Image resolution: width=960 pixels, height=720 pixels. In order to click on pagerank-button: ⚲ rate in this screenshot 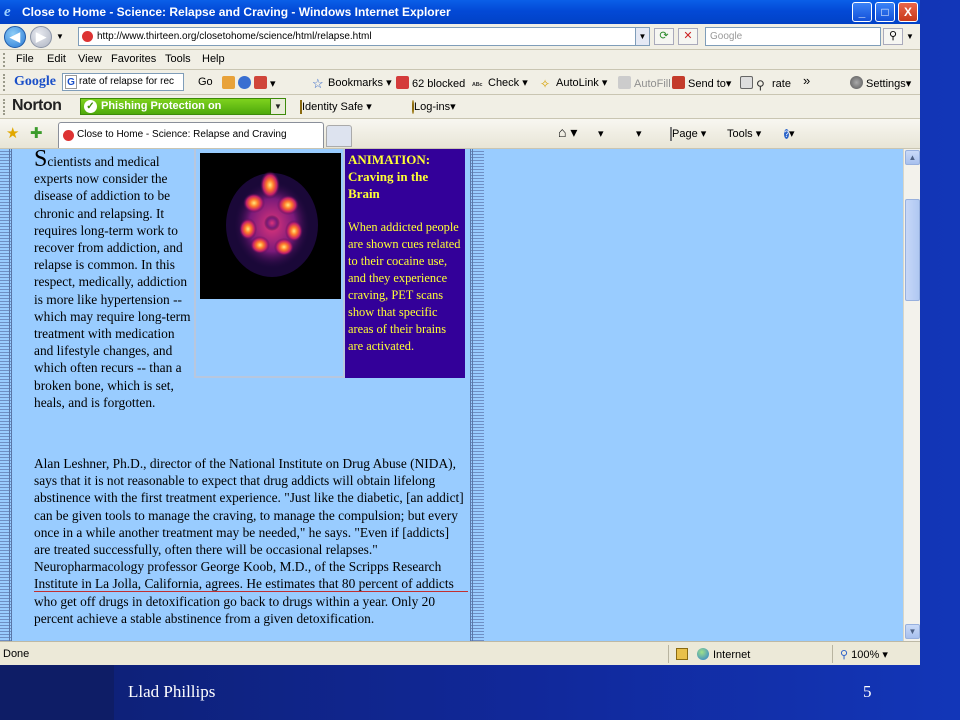, I will do `click(765, 84)`.